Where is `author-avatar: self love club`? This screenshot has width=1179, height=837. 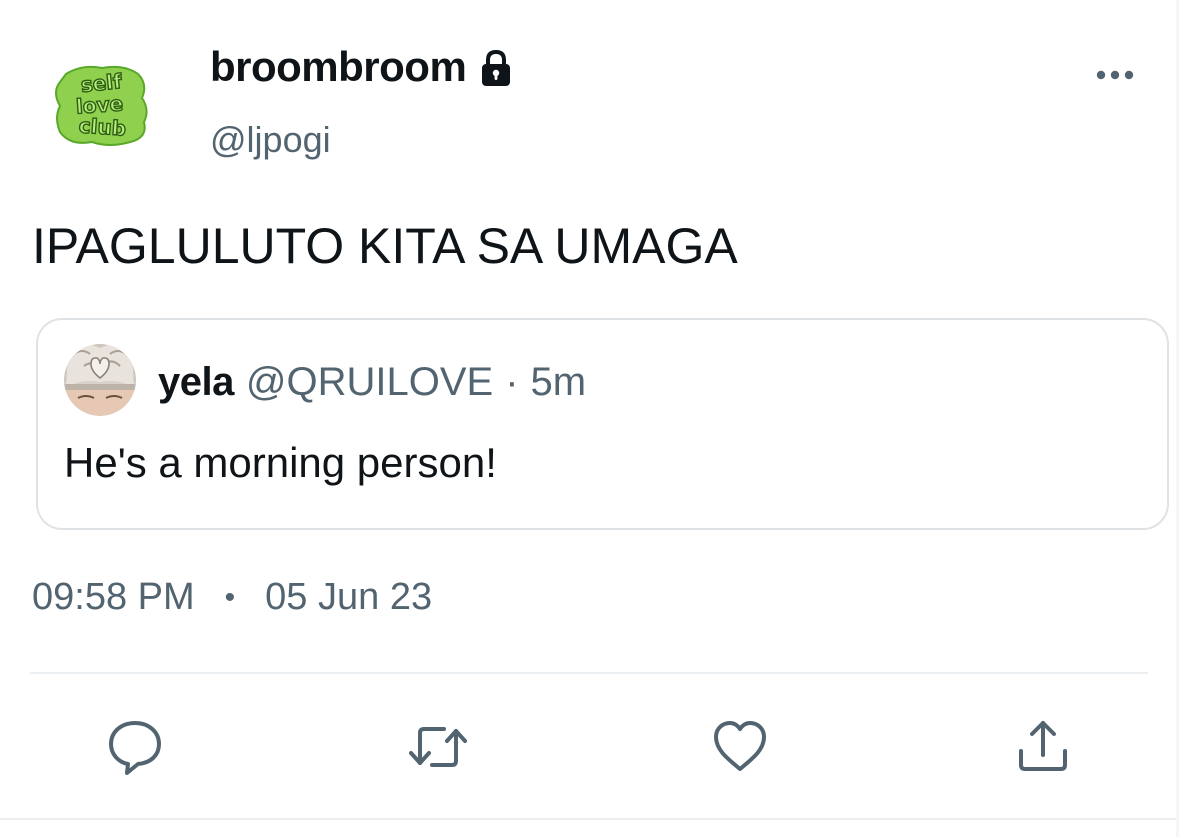
author-avatar: self love club is located at coordinates (102, 105).